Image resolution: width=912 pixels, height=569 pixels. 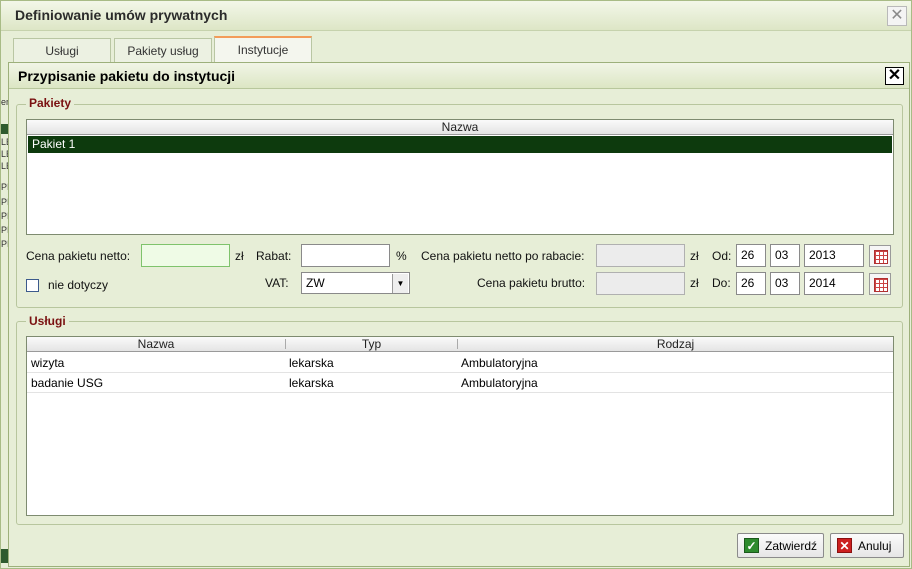 I want to click on cena-po-rabacie-input, so click(x=640, y=255).